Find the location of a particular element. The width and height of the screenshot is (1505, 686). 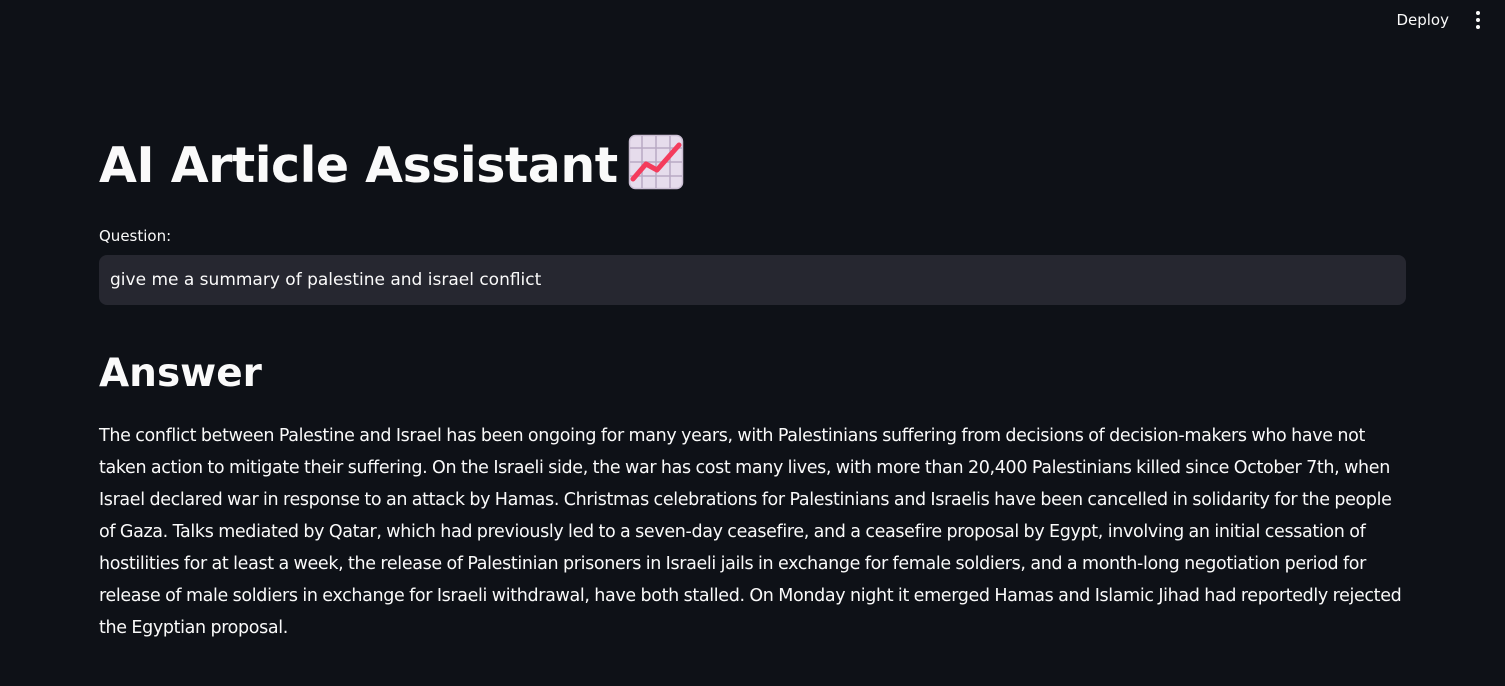

vertical-ellipsis-icon is located at coordinates (1478, 20).